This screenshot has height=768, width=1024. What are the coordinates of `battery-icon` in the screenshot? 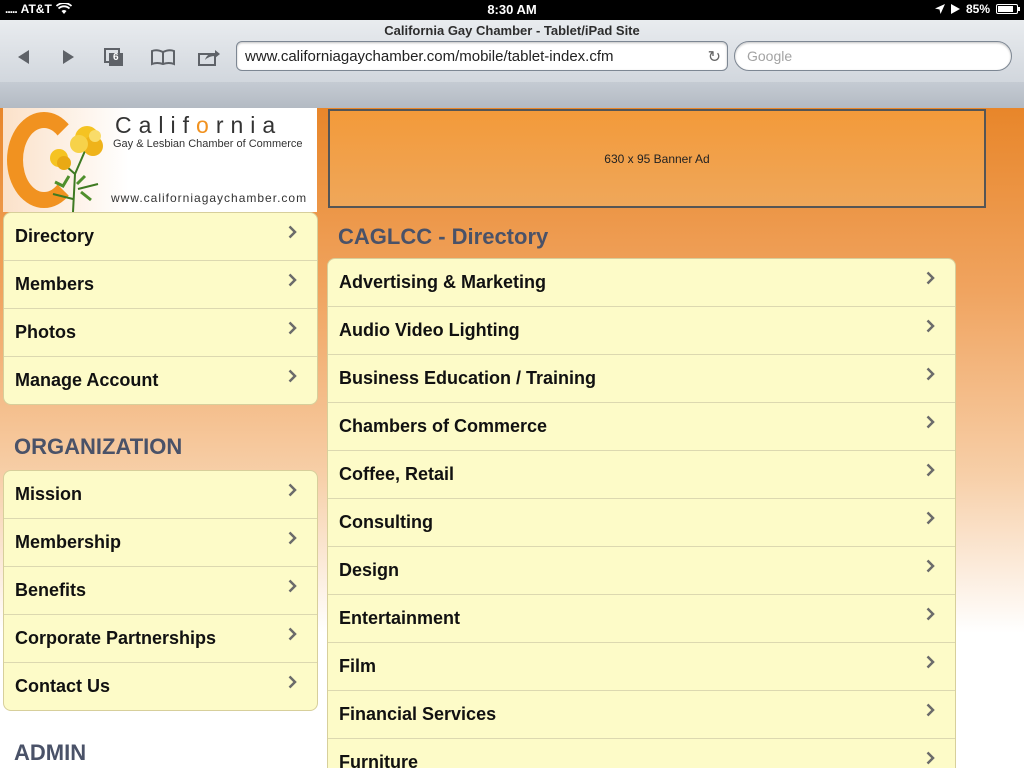 It's located at (1008, 9).